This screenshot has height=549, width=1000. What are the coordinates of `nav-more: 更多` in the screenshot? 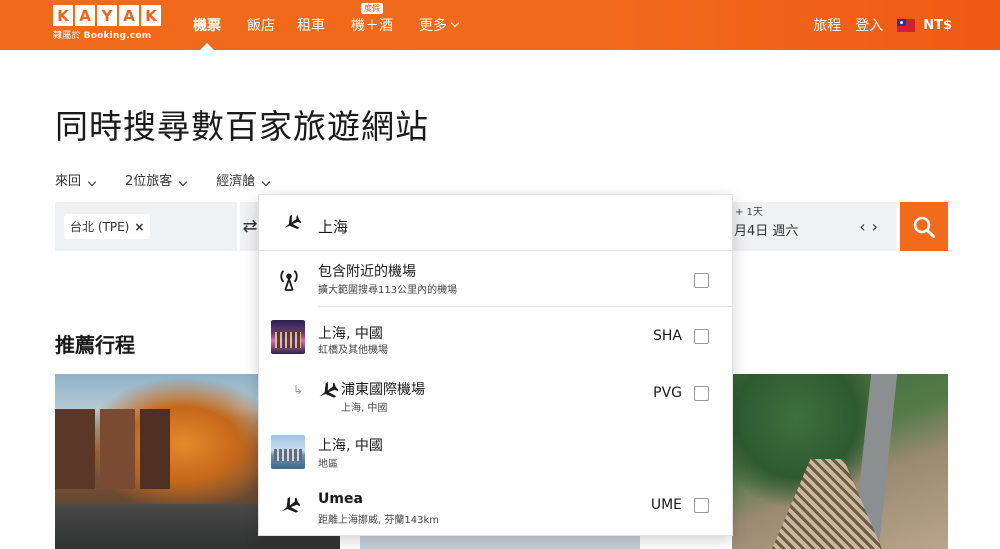 It's located at (439, 25).